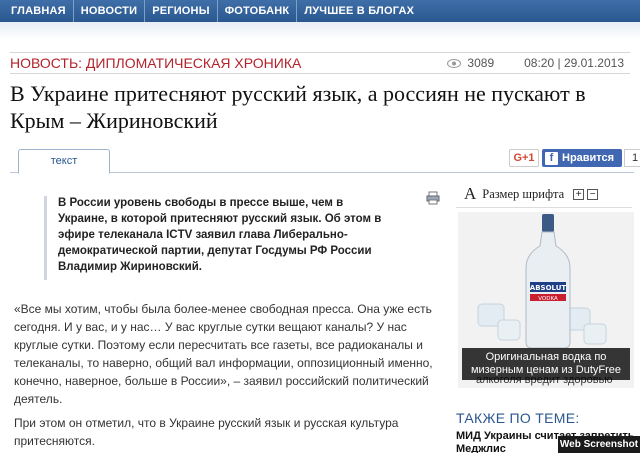  I want to click on related-title: ТАКЖЕ ПО ТЕМЕ:, so click(518, 418).